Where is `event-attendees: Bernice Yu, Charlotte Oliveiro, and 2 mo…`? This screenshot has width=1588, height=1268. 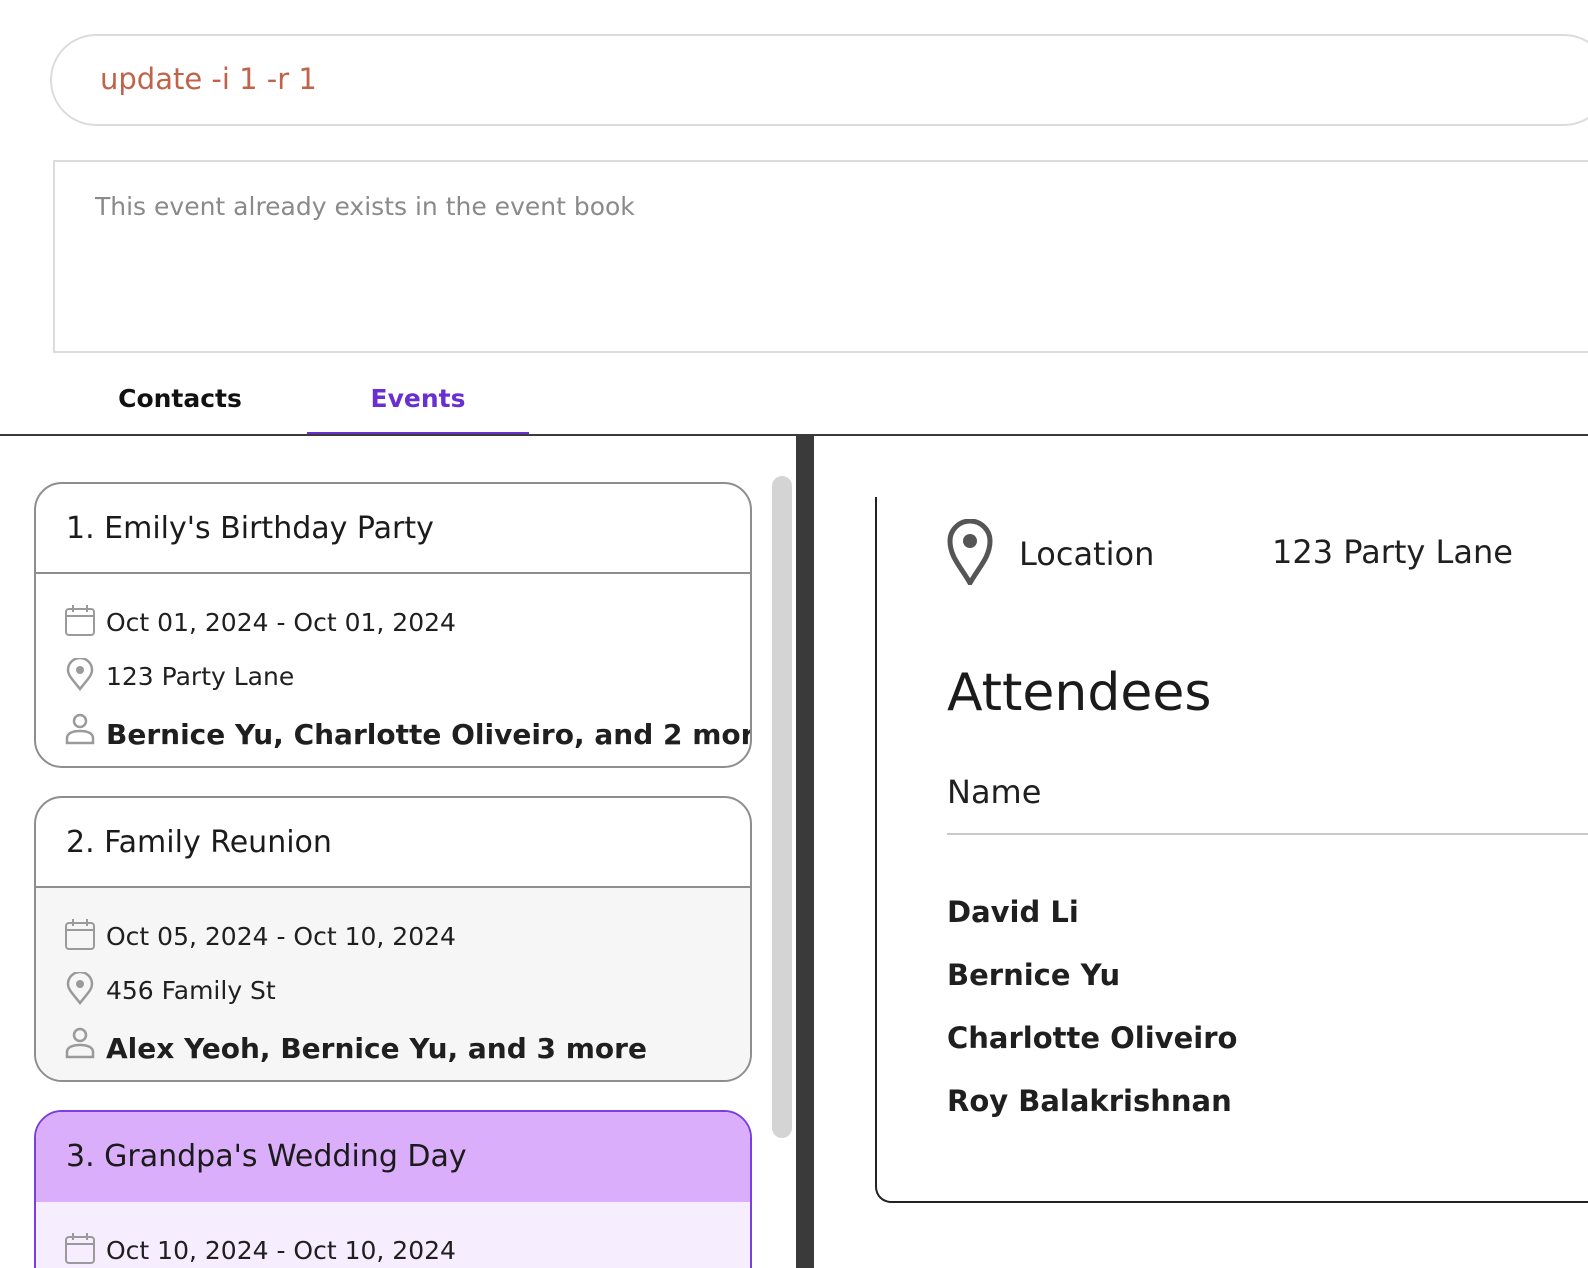 event-attendees: Bernice Yu, Charlotte Oliveiro, and 2 mo… is located at coordinates (429, 734).